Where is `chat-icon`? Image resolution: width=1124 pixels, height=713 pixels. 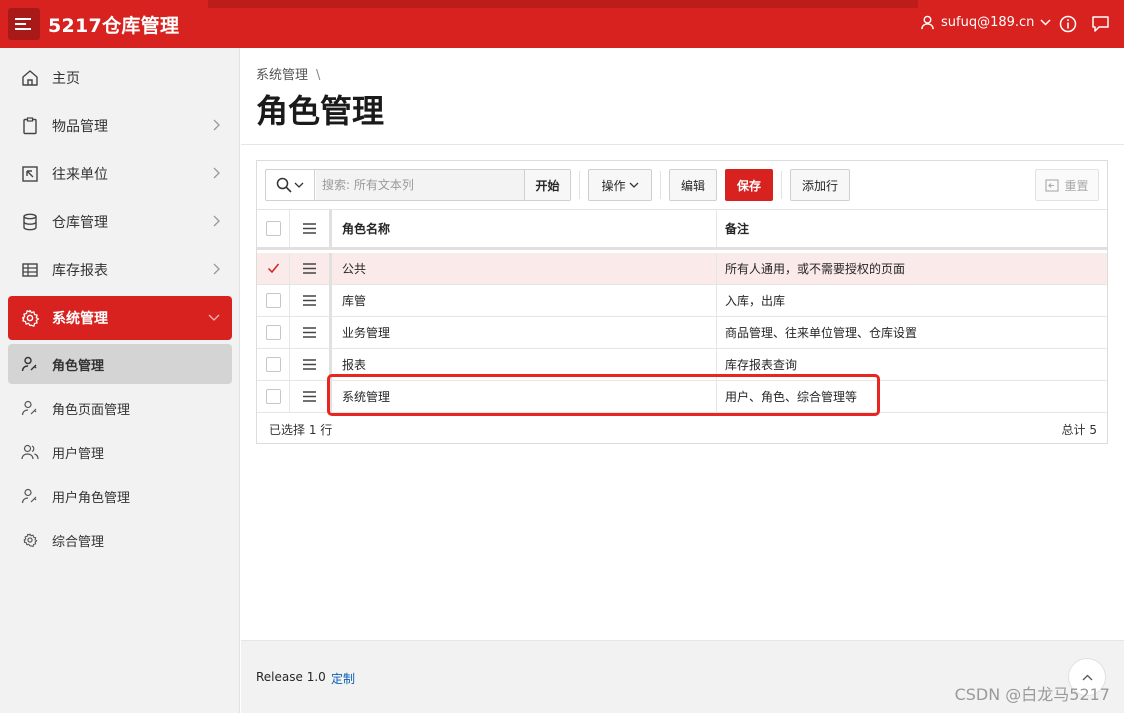
chat-icon is located at coordinates (1100, 24).